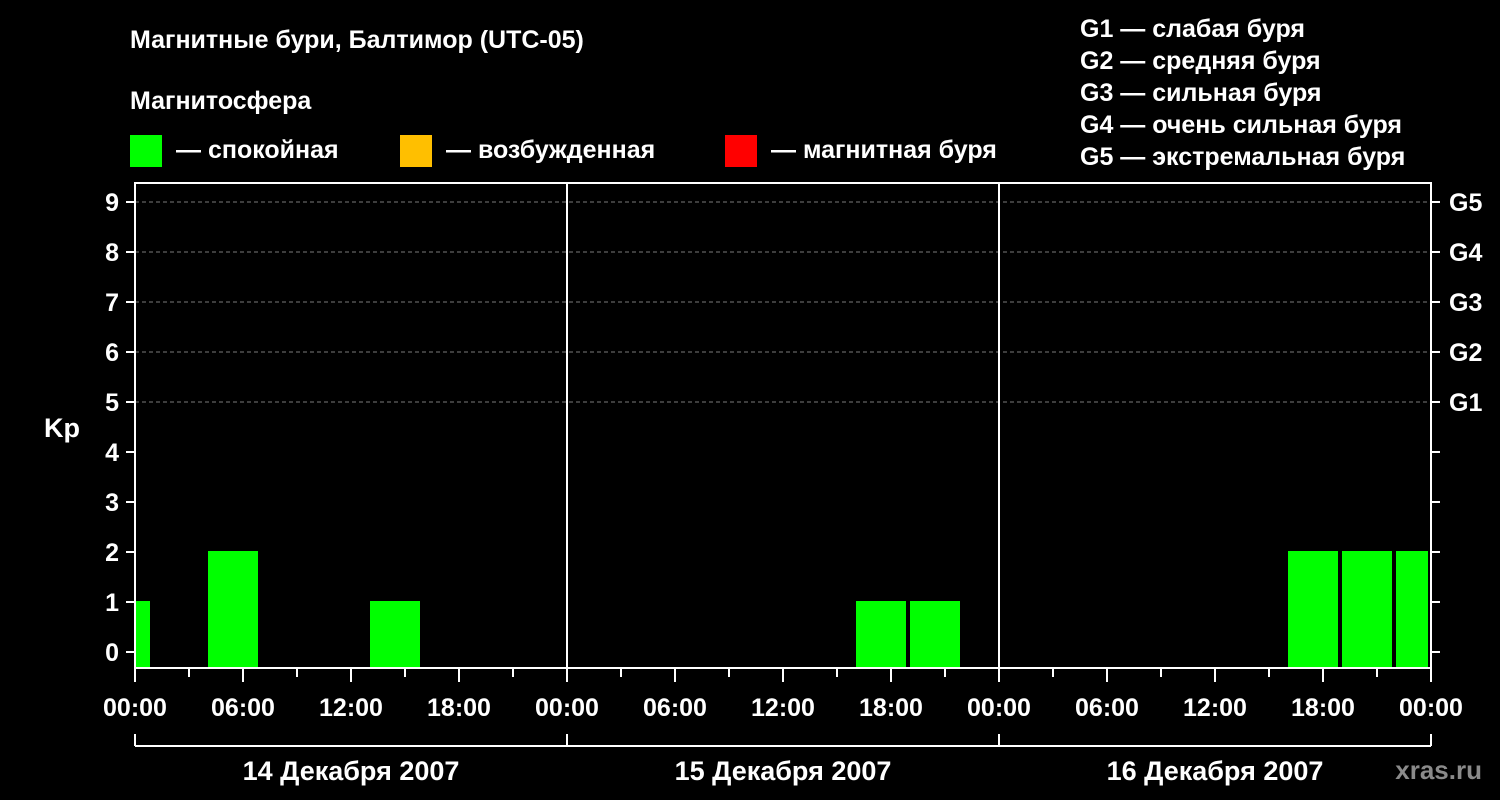 The height and width of the screenshot is (800, 1500). I want to click on y-tick-label: 1, so click(112, 603).